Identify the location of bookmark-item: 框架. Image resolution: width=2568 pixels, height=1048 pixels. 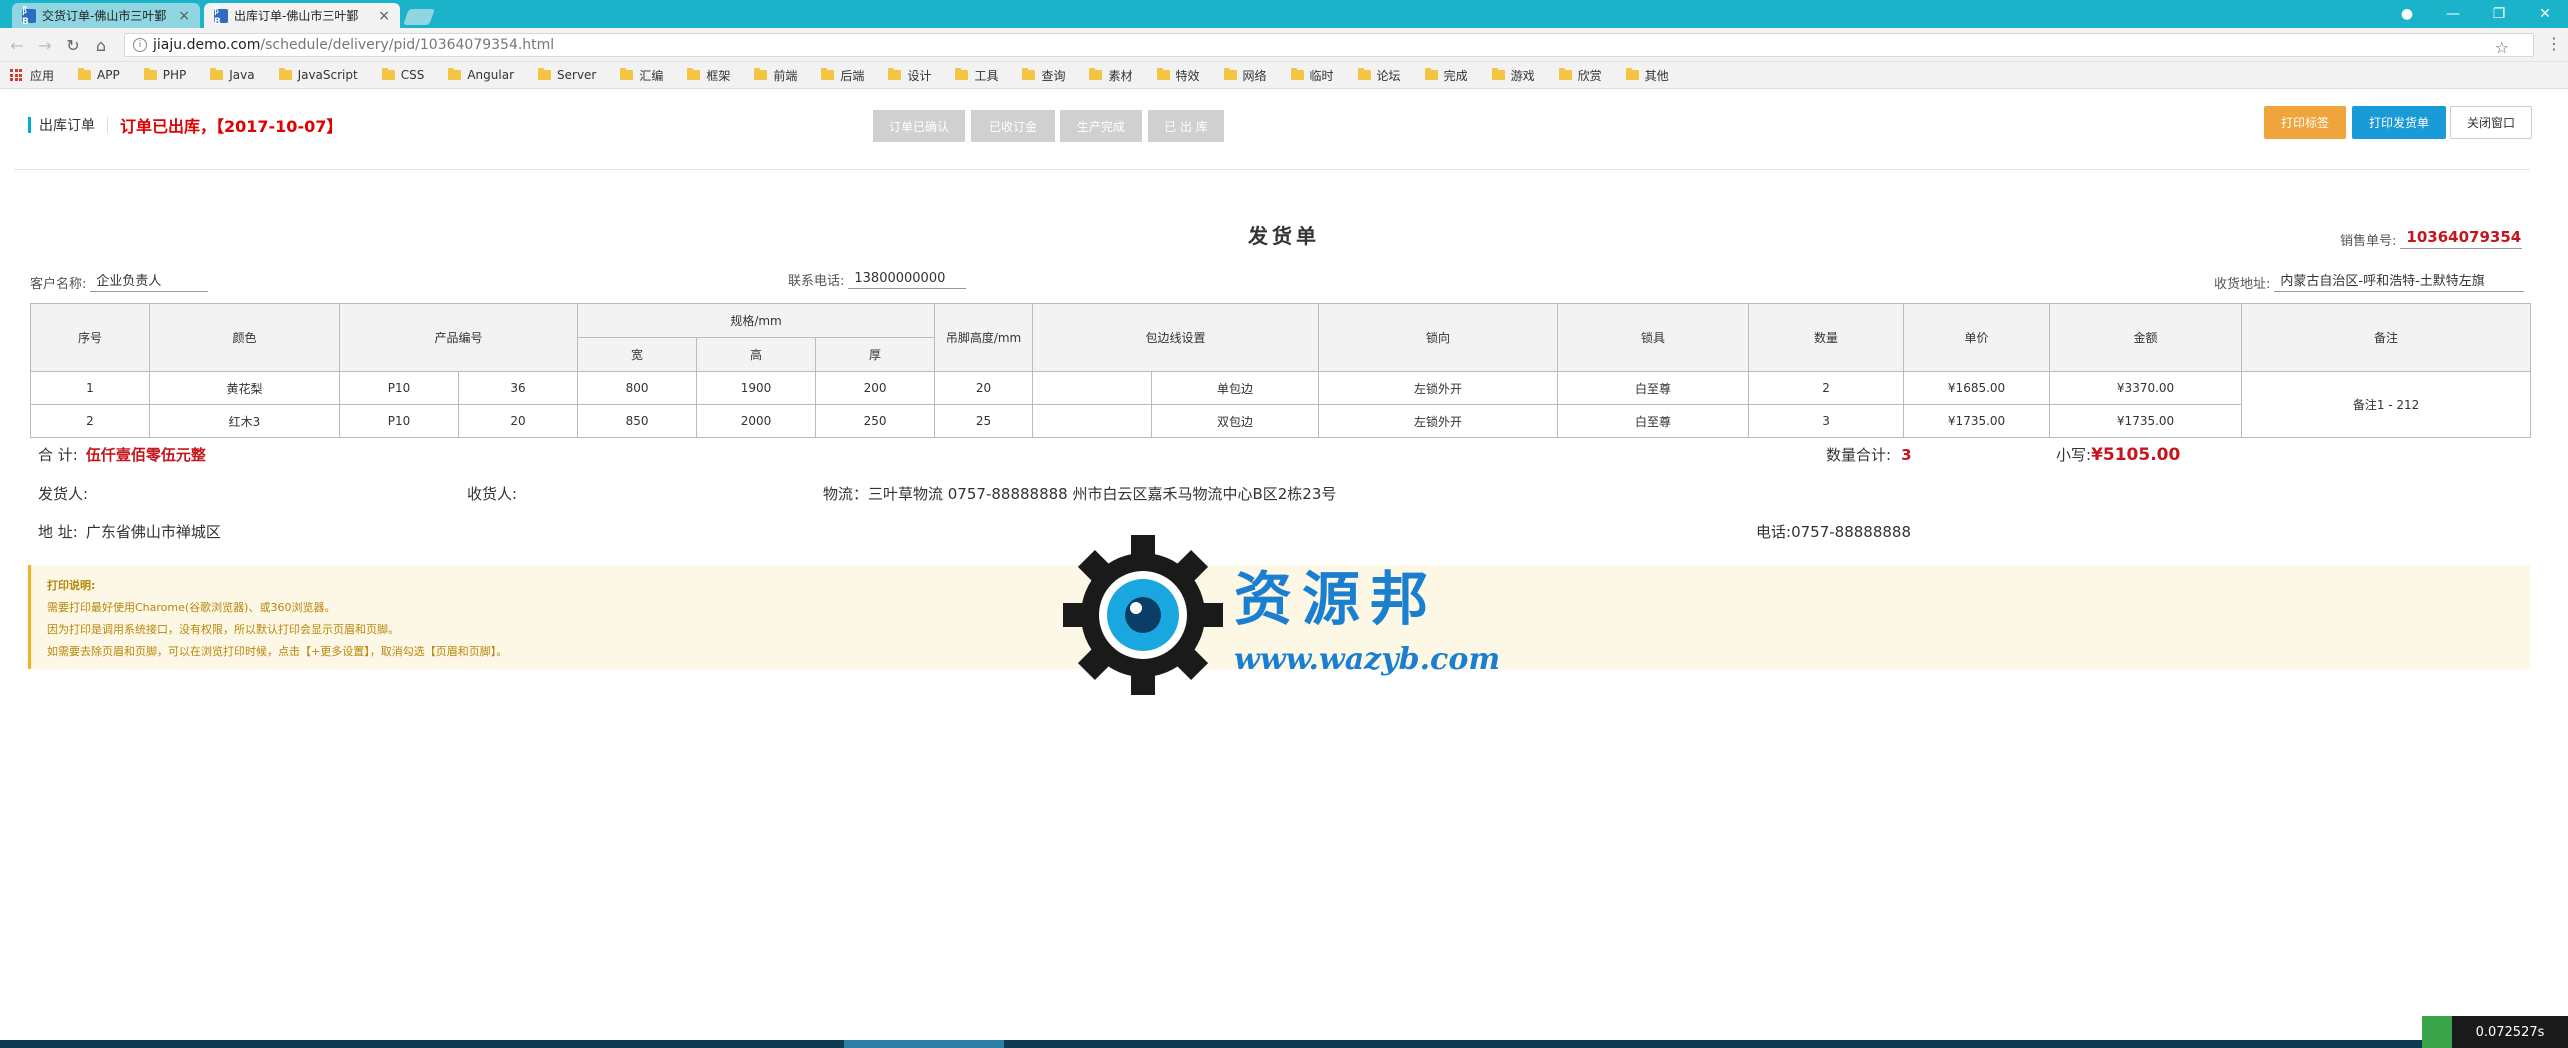
(708, 75).